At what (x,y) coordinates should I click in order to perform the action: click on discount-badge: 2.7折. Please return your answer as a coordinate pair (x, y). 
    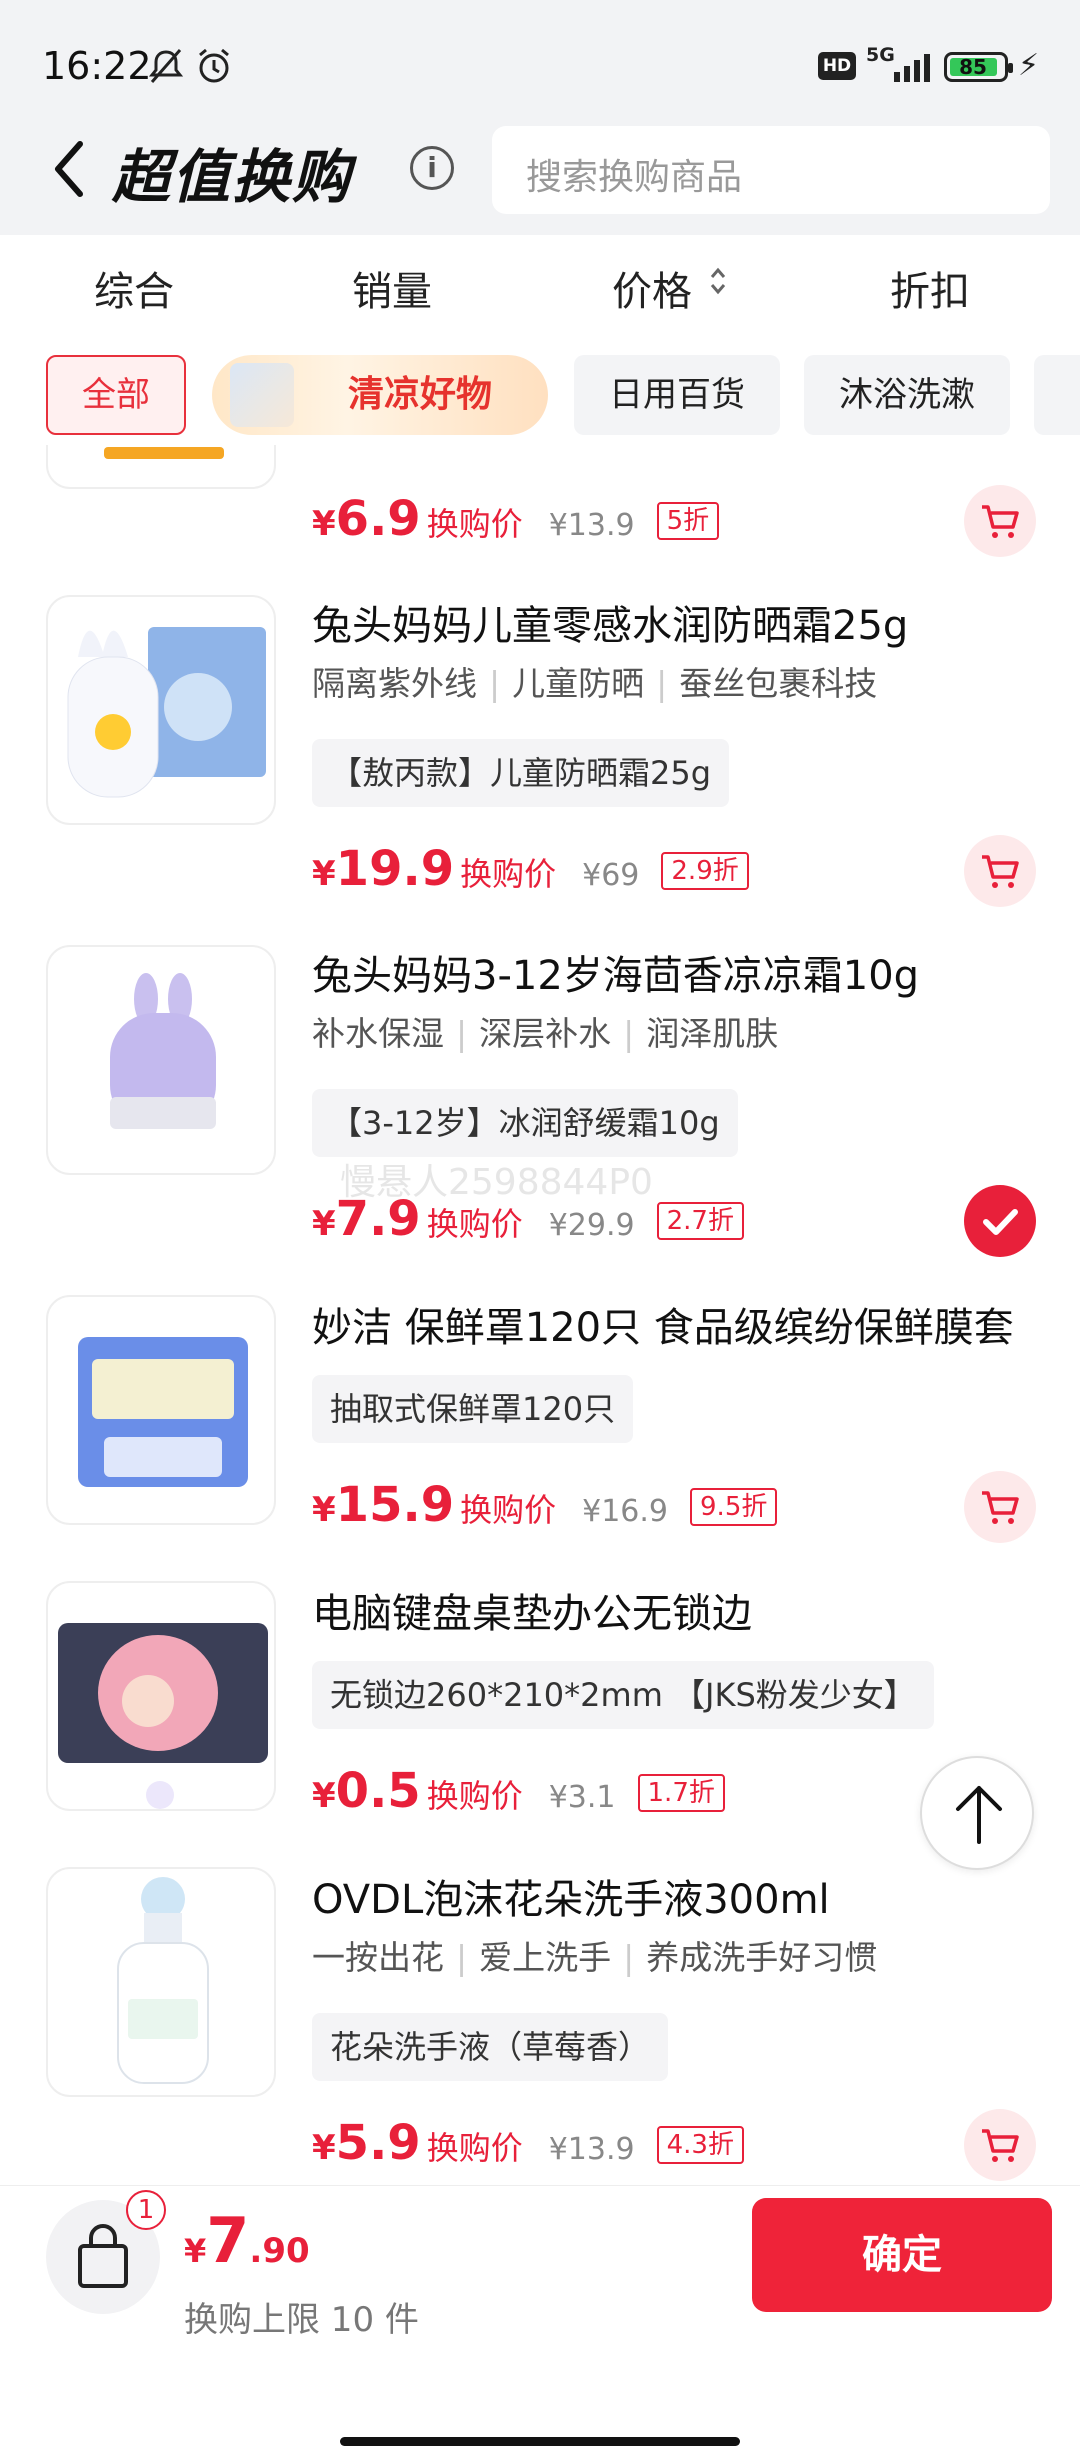
    Looking at the image, I should click on (700, 1221).